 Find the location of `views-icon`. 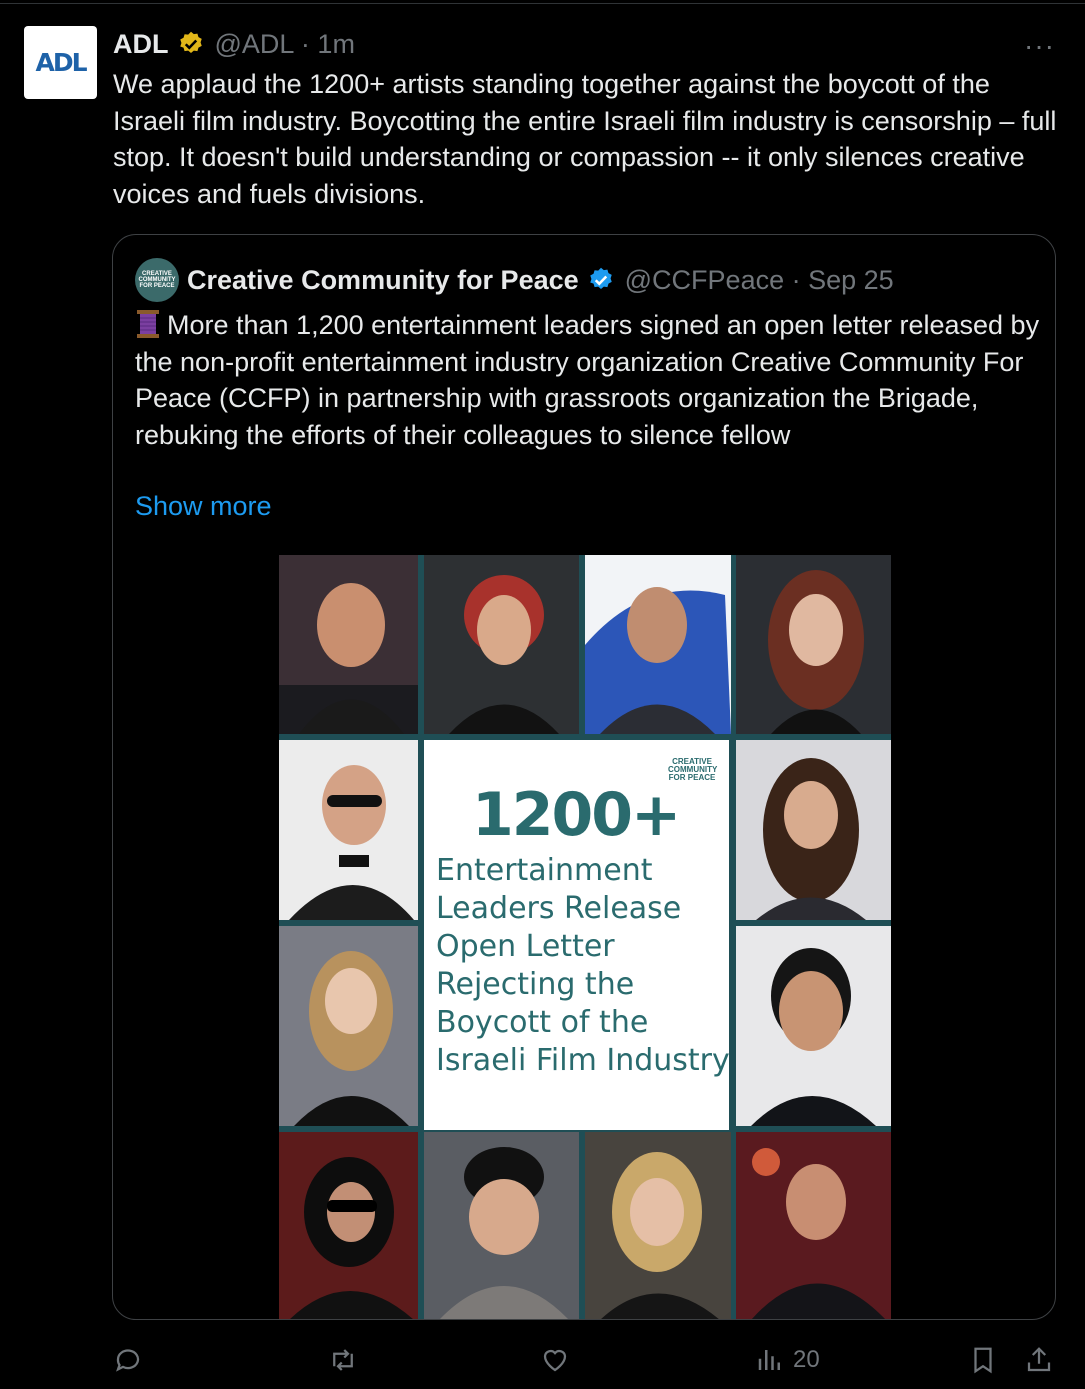

views-icon is located at coordinates (769, 1360).